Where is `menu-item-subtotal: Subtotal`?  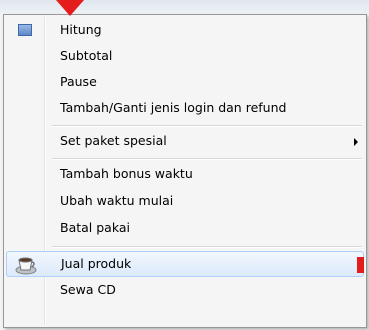
menu-item-subtotal: Subtotal is located at coordinates (185, 57).